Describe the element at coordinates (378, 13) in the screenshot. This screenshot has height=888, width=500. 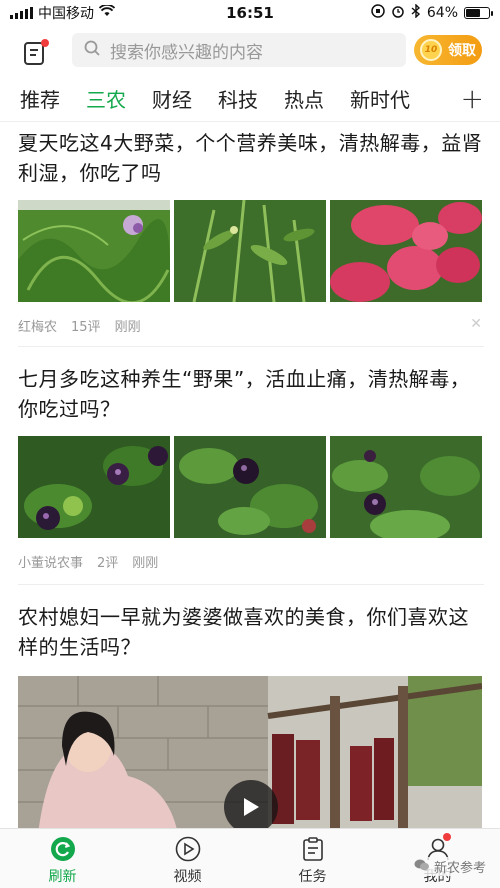
I see `orientation-lock-icon` at that location.